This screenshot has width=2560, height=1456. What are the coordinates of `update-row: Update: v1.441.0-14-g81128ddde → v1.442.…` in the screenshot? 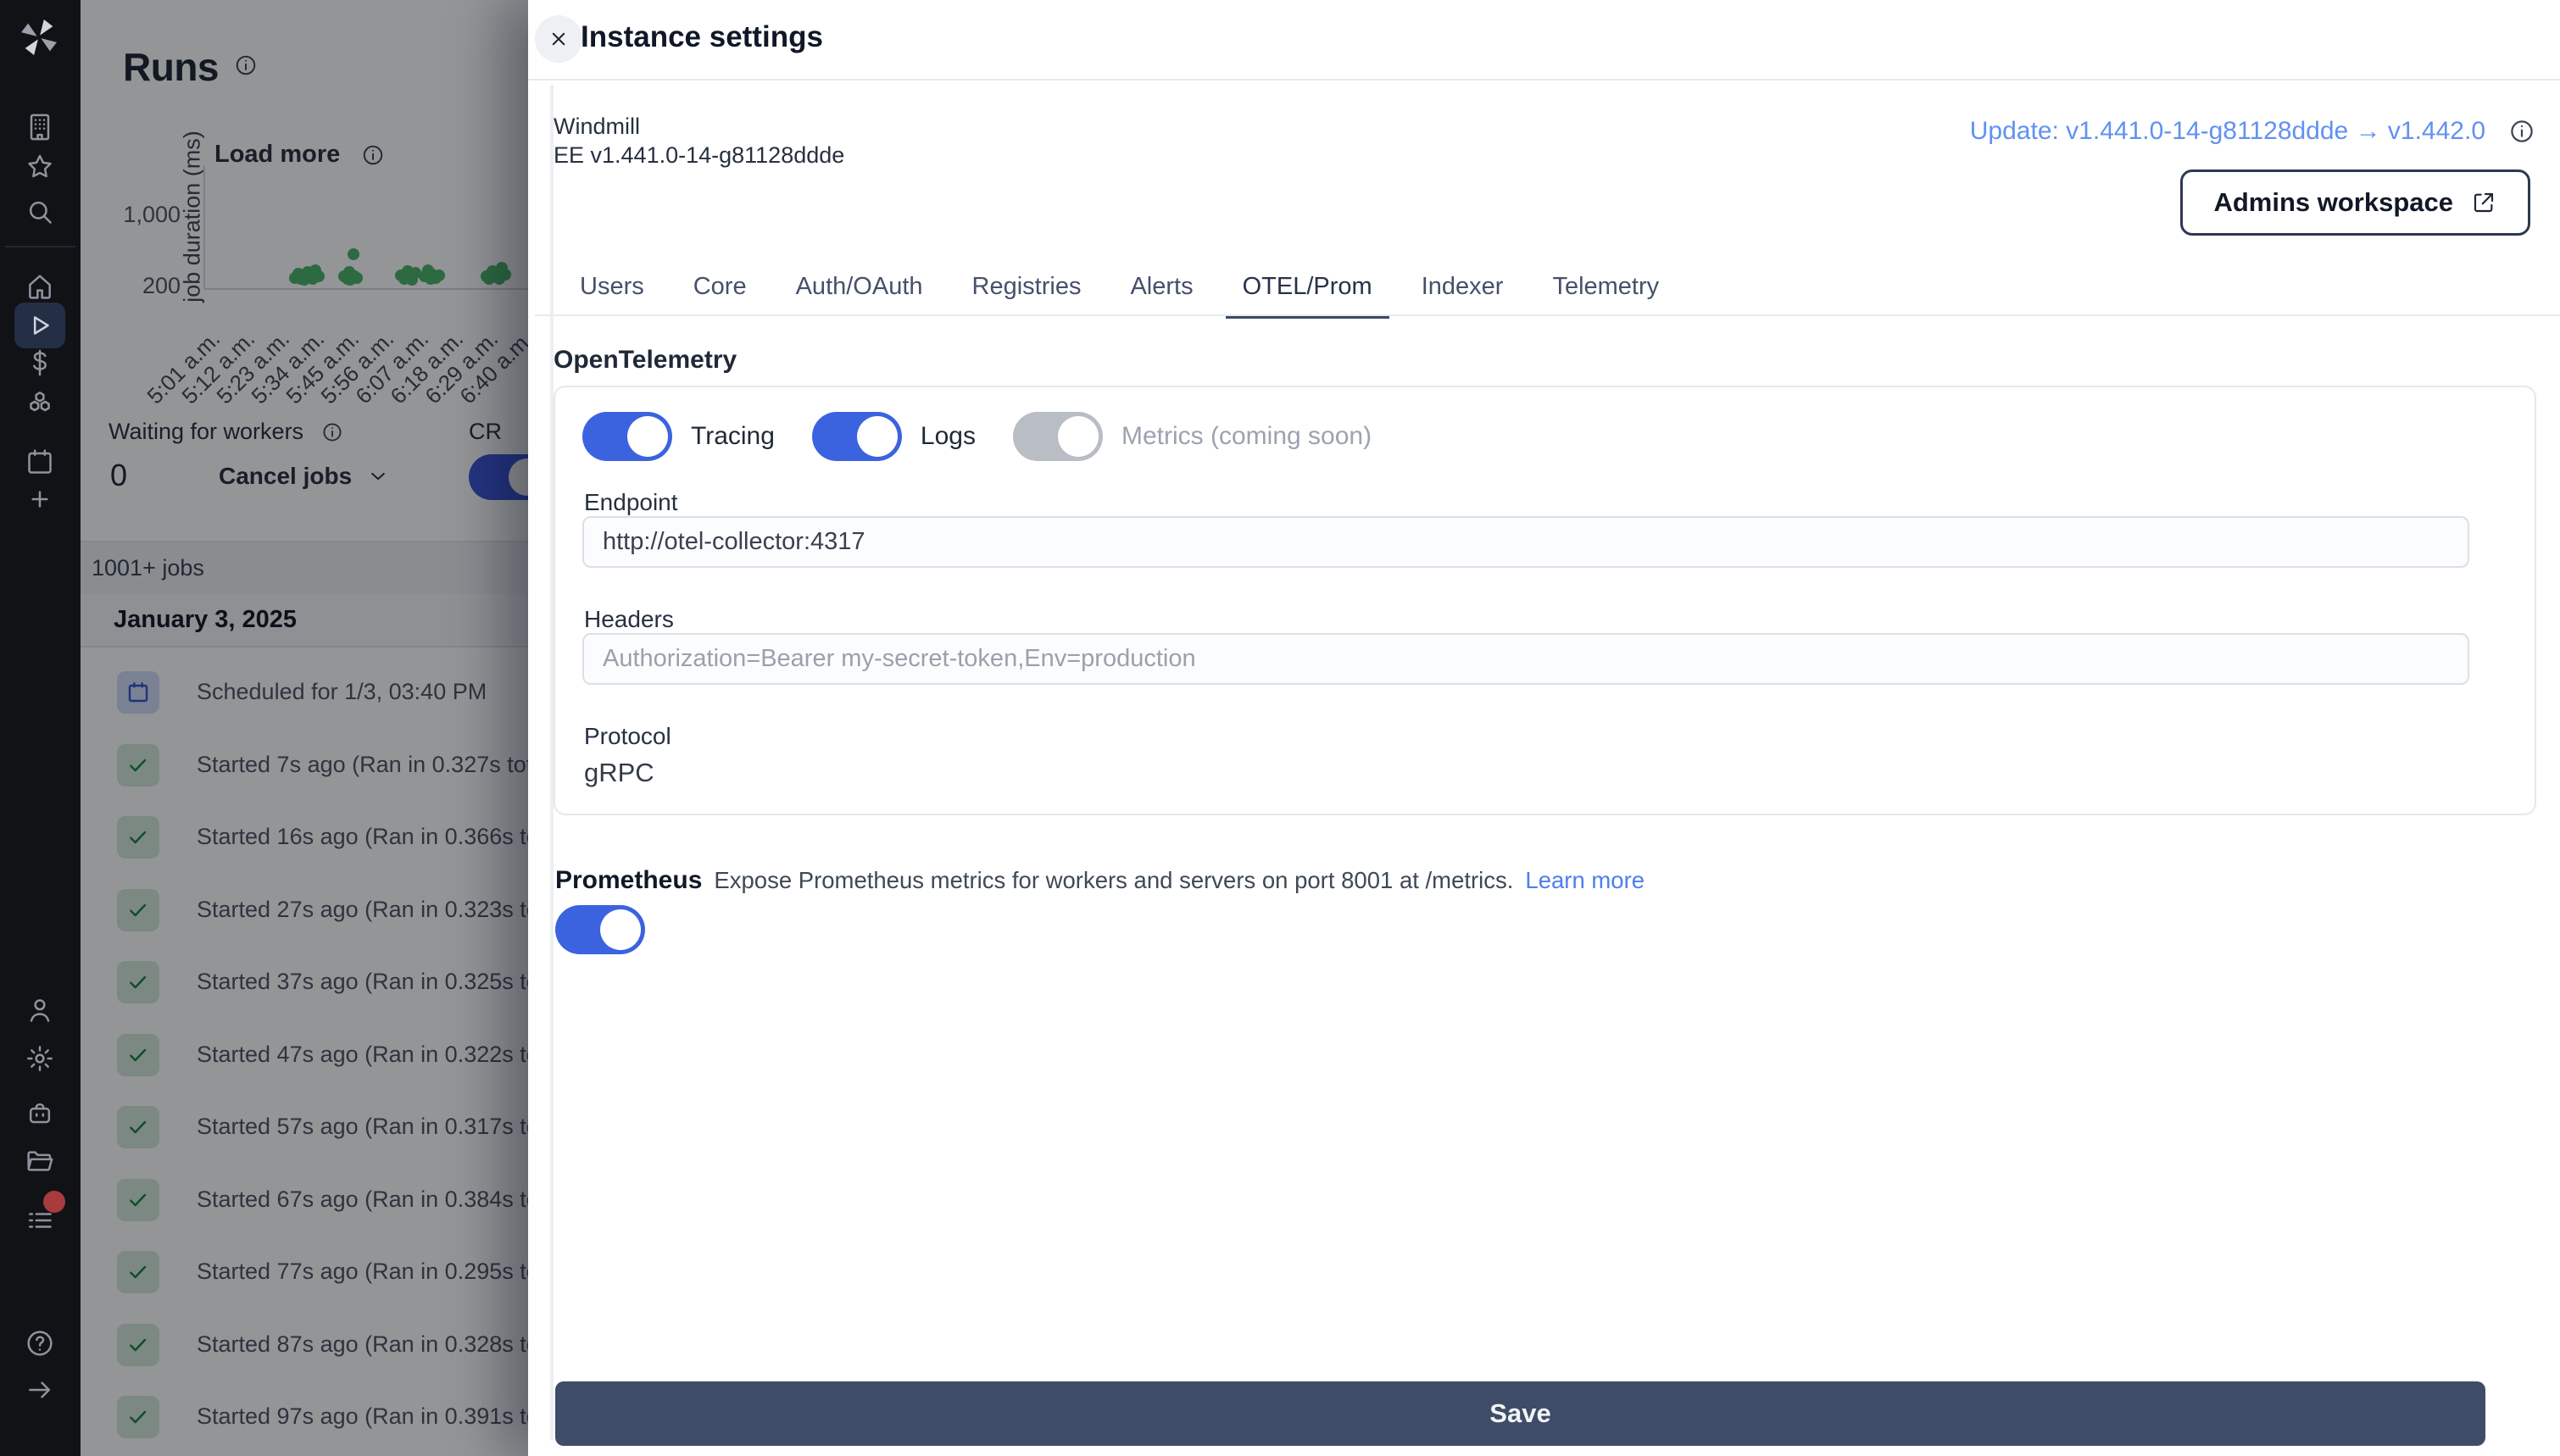 It's located at (2253, 131).